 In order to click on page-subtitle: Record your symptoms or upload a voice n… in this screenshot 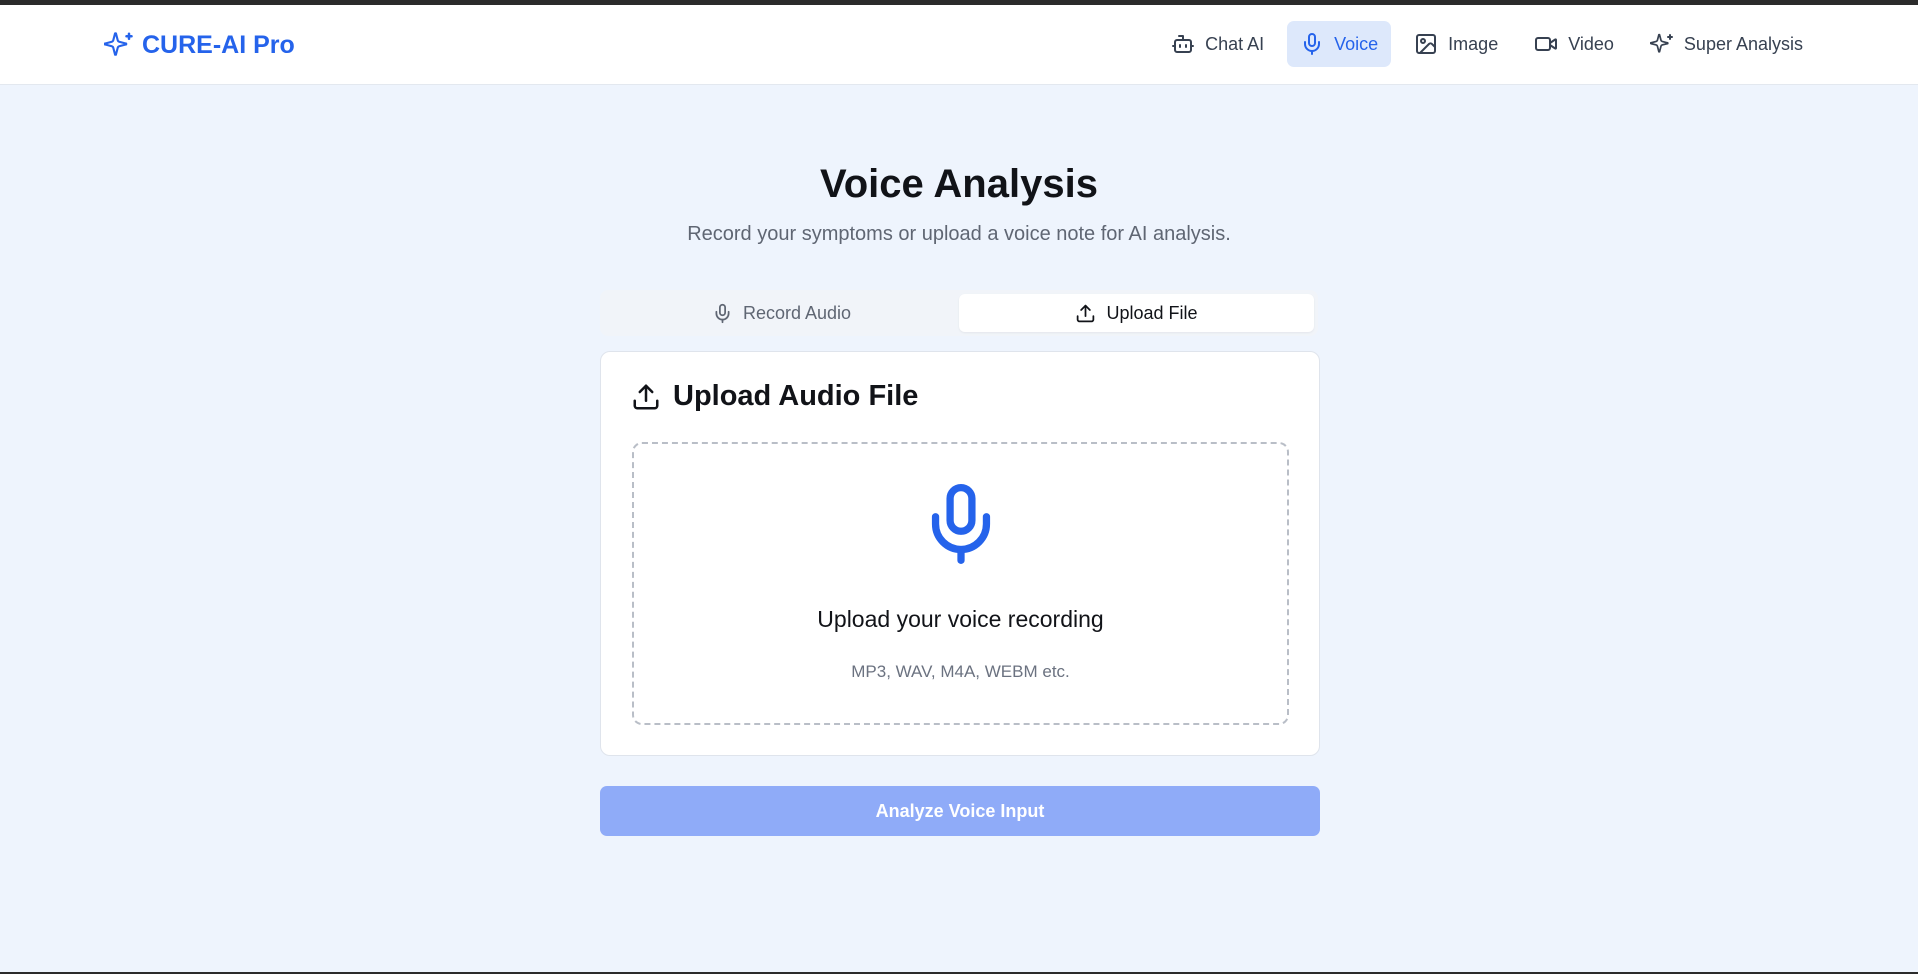, I will do `click(959, 234)`.